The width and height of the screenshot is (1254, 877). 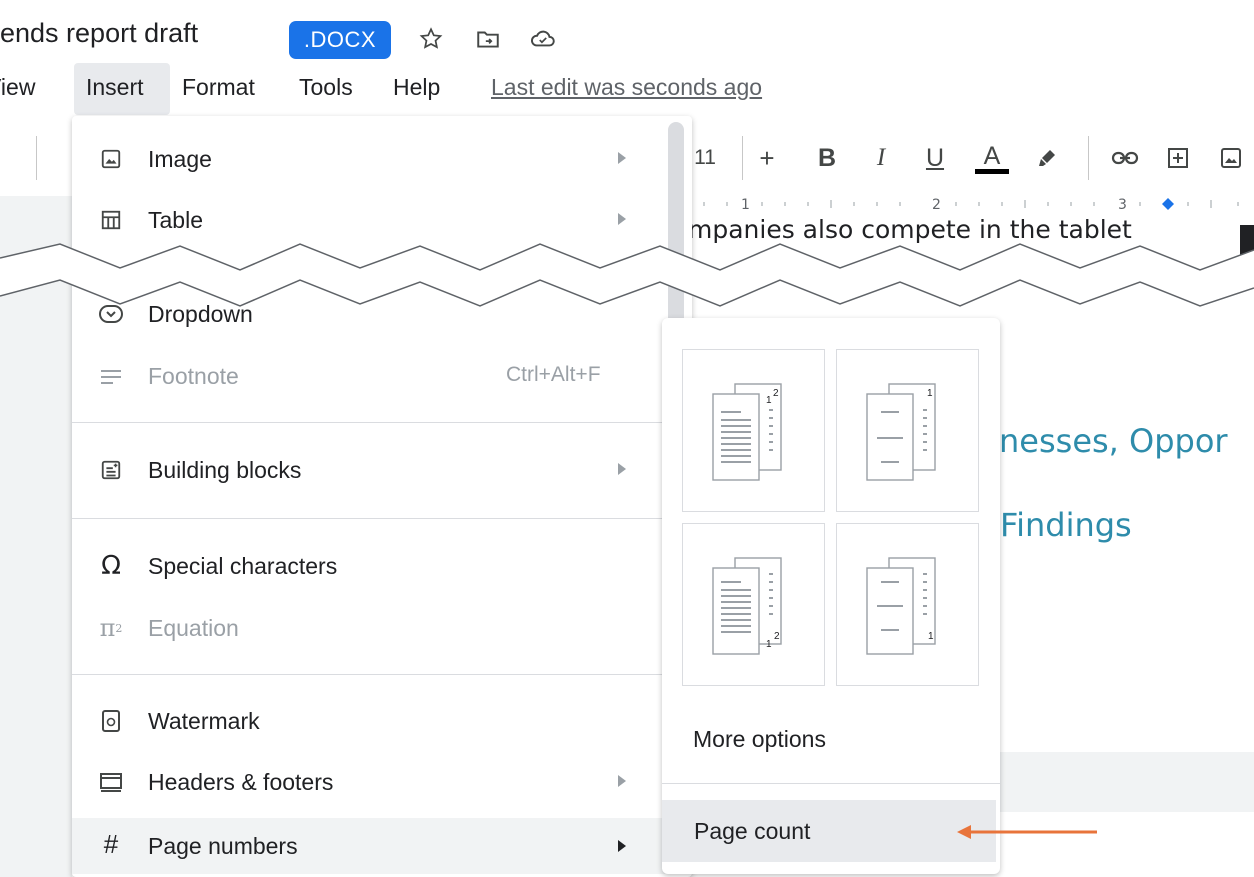 What do you see at coordinates (370, 376) in the screenshot?
I see `menu-item-footnote: Footnote Ctrl+Alt+F` at bounding box center [370, 376].